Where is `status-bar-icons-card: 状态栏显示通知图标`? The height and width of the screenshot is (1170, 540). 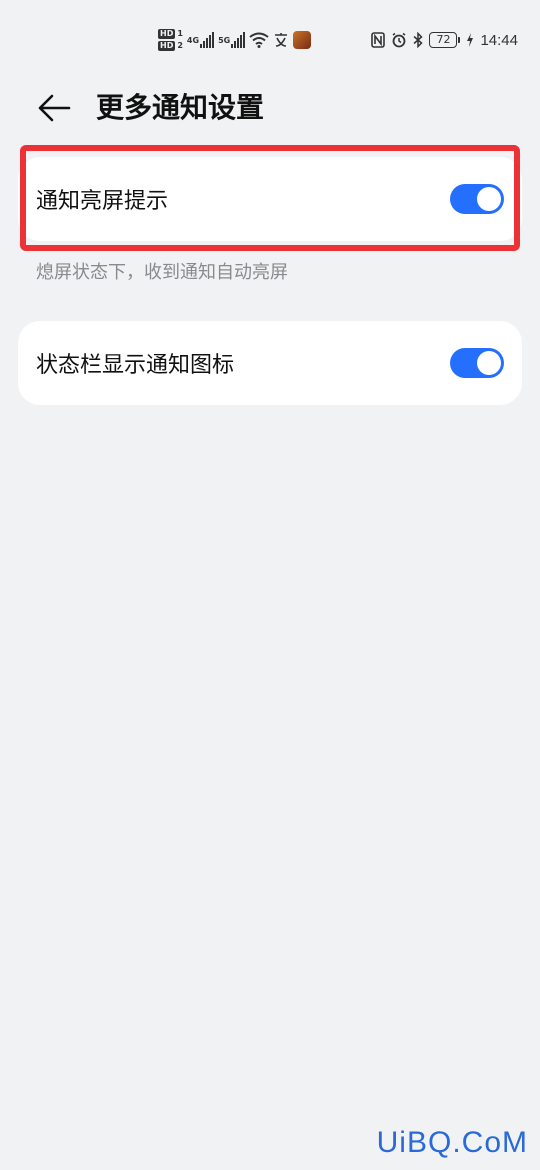
status-bar-icons-card: 状态栏显示通知图标 is located at coordinates (270, 363).